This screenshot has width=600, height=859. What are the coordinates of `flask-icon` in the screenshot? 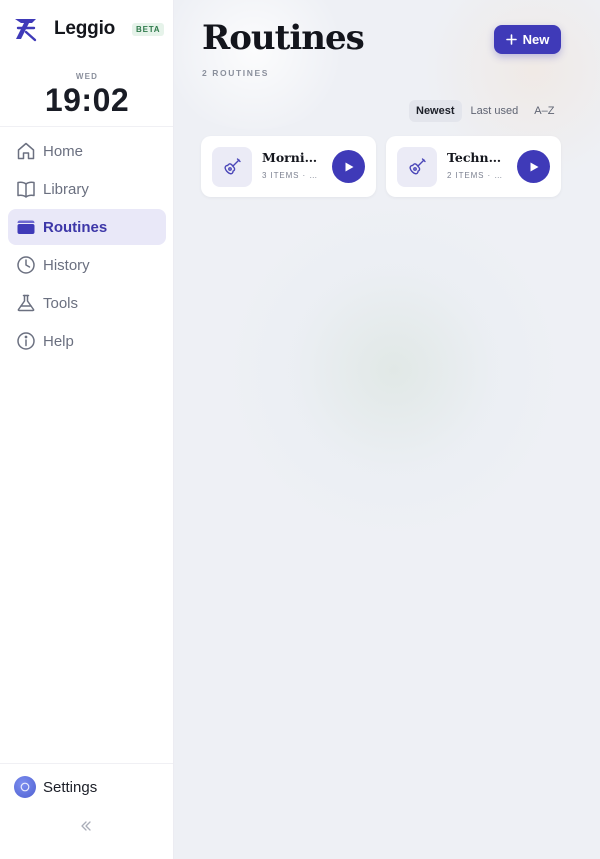 It's located at (26, 303).